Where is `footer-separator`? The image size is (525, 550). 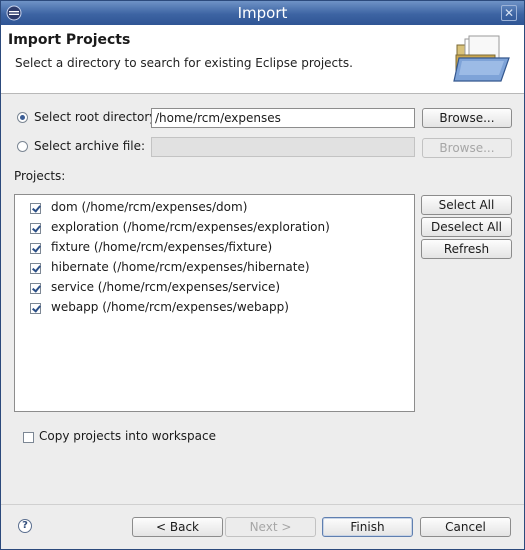 footer-separator is located at coordinates (262, 504).